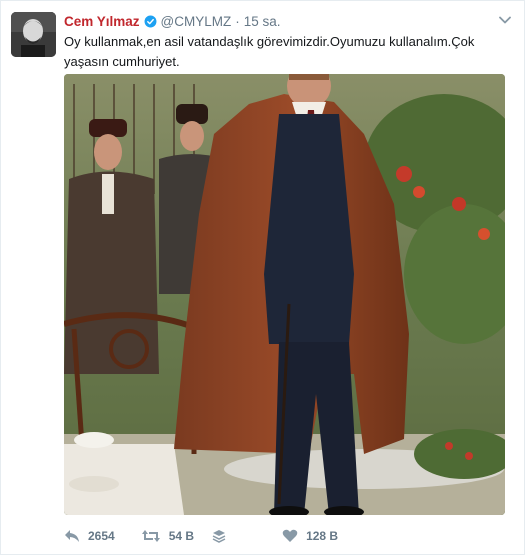  I want to click on display-name: Cem Yılmaz, so click(102, 21).